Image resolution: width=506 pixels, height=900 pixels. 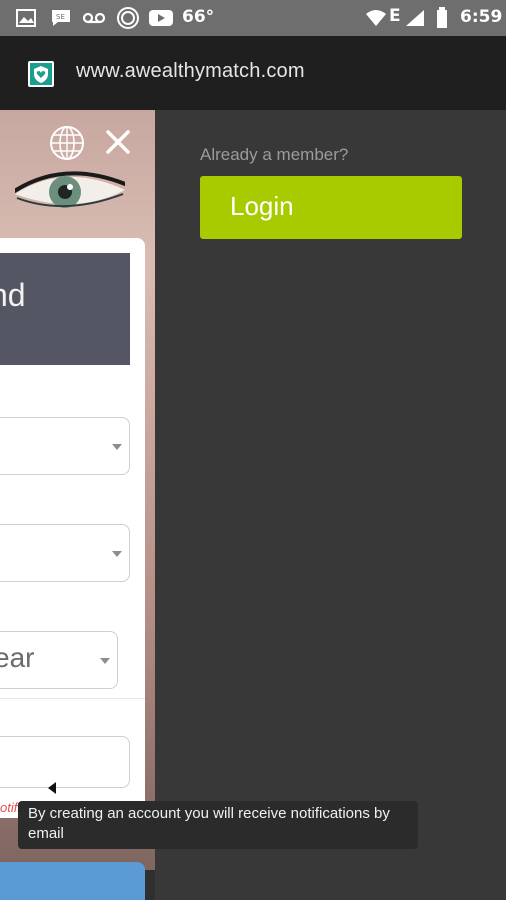 I want to click on login-button-label: Login, so click(x=262, y=206).